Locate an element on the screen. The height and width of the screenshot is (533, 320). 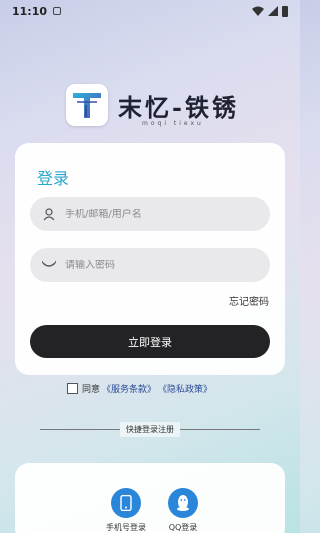
signal-icon is located at coordinates (273, 11).